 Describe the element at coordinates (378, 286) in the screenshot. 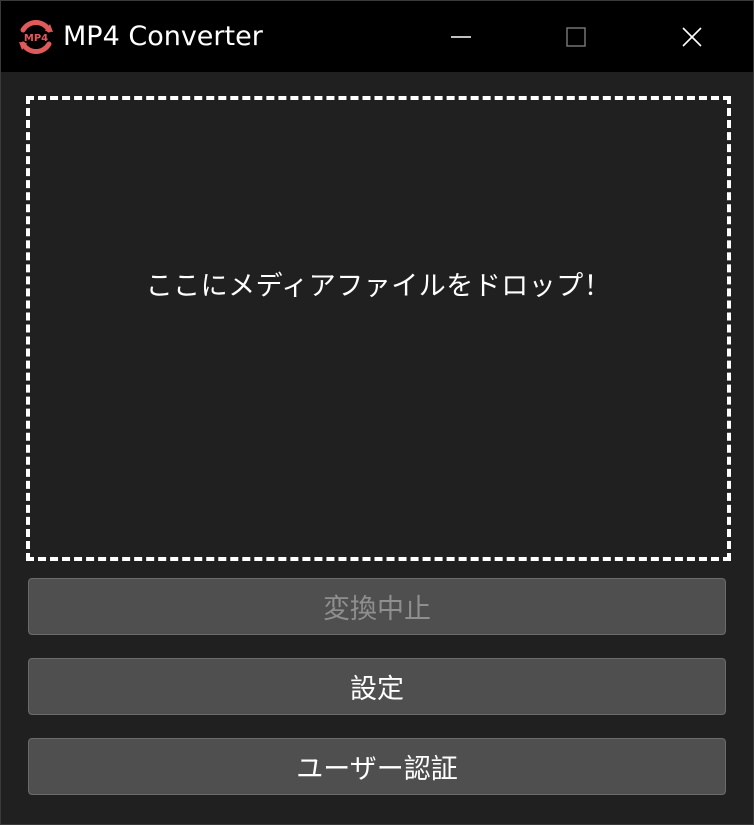

I see `drop-zone-prompt: ここにメディアファイルをドロップ！` at that location.